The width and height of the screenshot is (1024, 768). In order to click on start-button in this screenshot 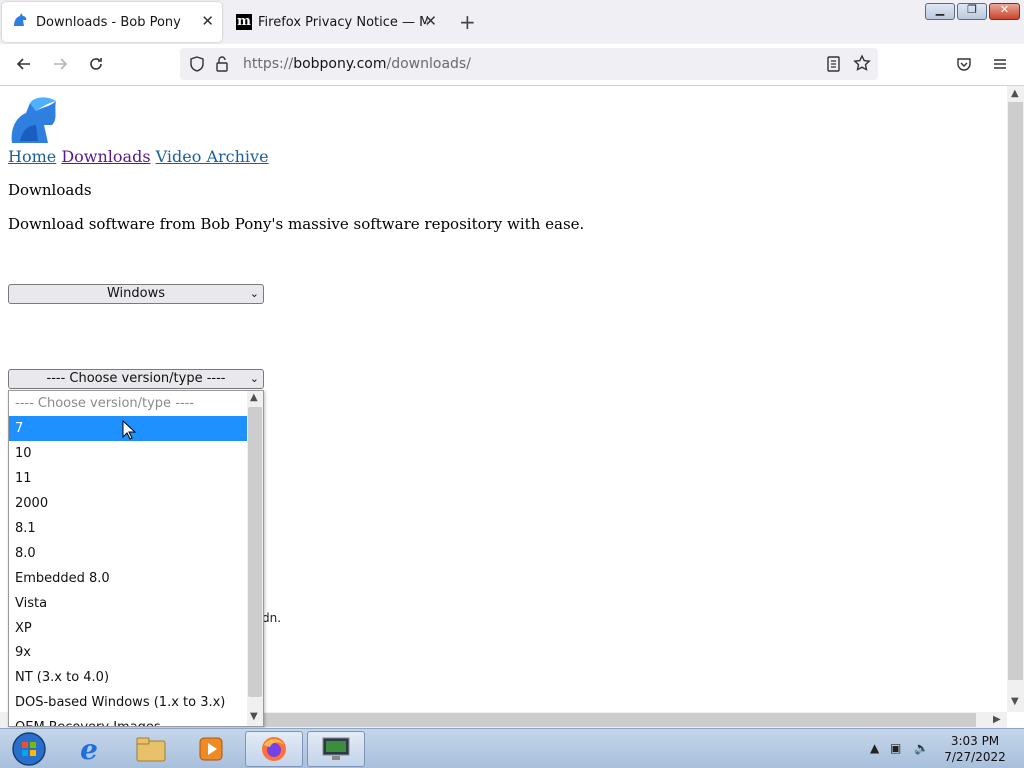, I will do `click(29, 749)`.